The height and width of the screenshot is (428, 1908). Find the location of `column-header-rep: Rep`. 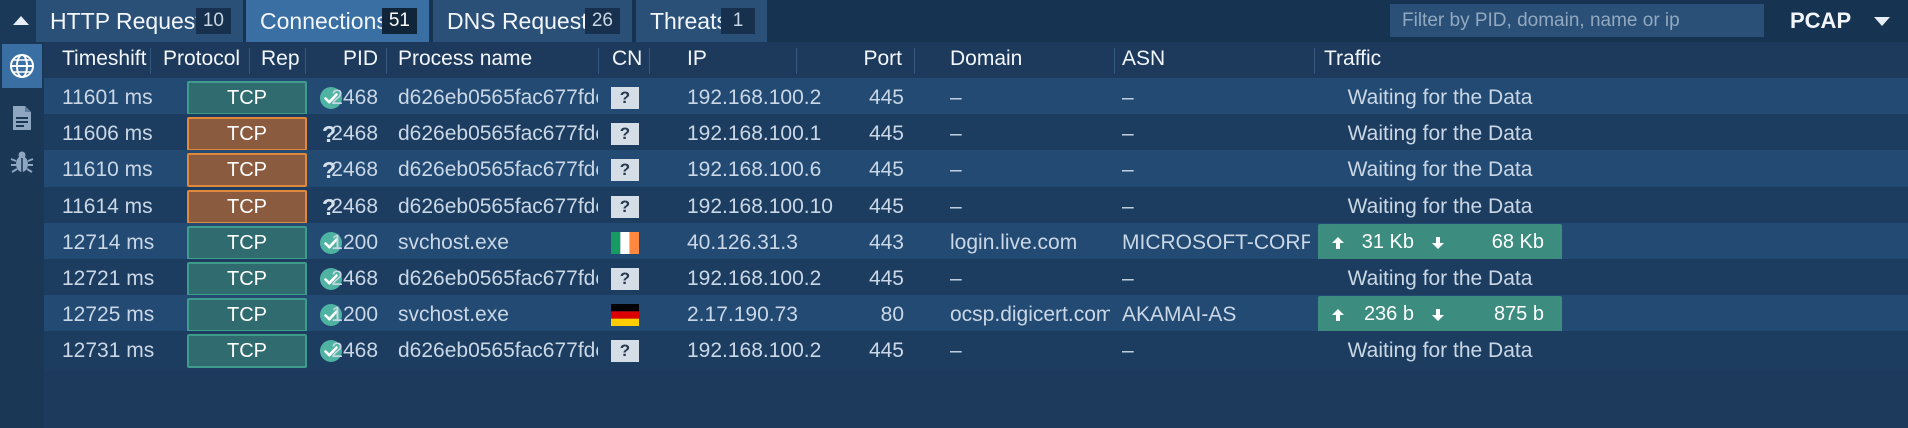

column-header-rep: Rep is located at coordinates (280, 62).